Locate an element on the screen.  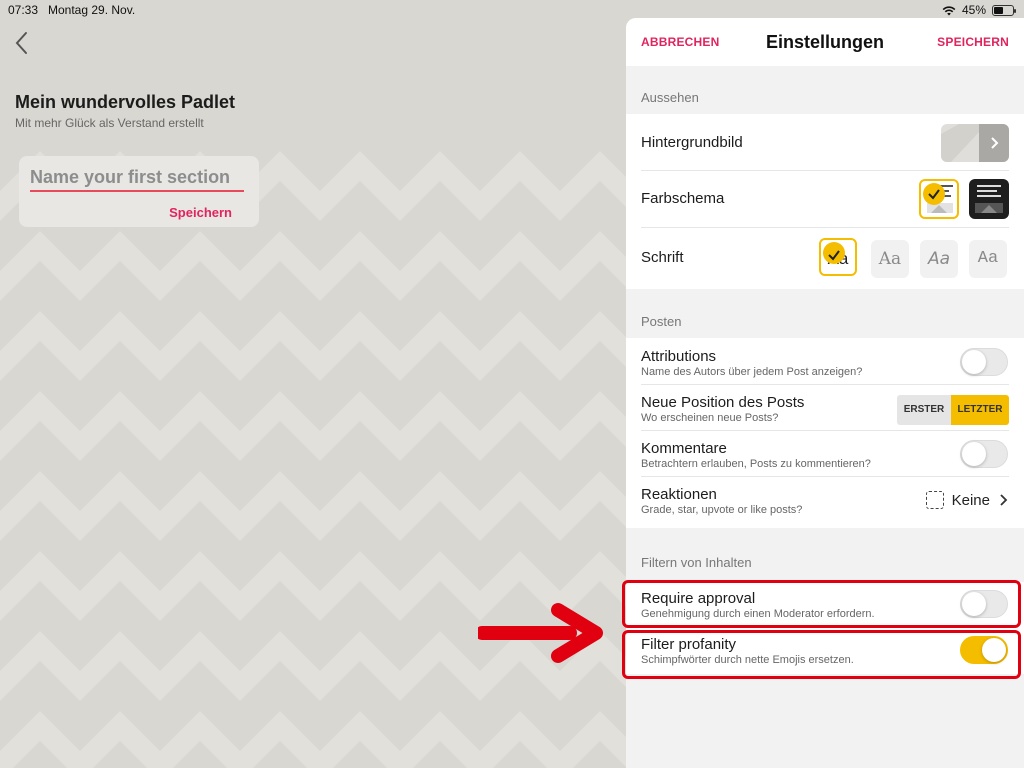
new-section-card: Name your first section Speichern is located at coordinates (139, 191).